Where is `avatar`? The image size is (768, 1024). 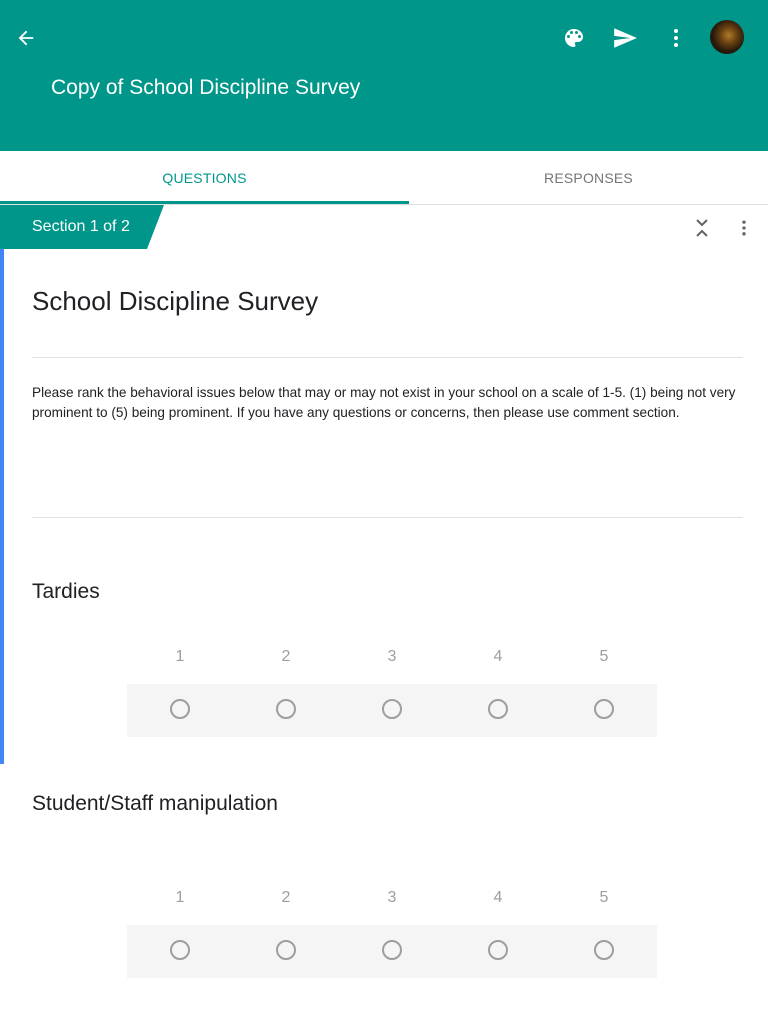
avatar is located at coordinates (727, 37).